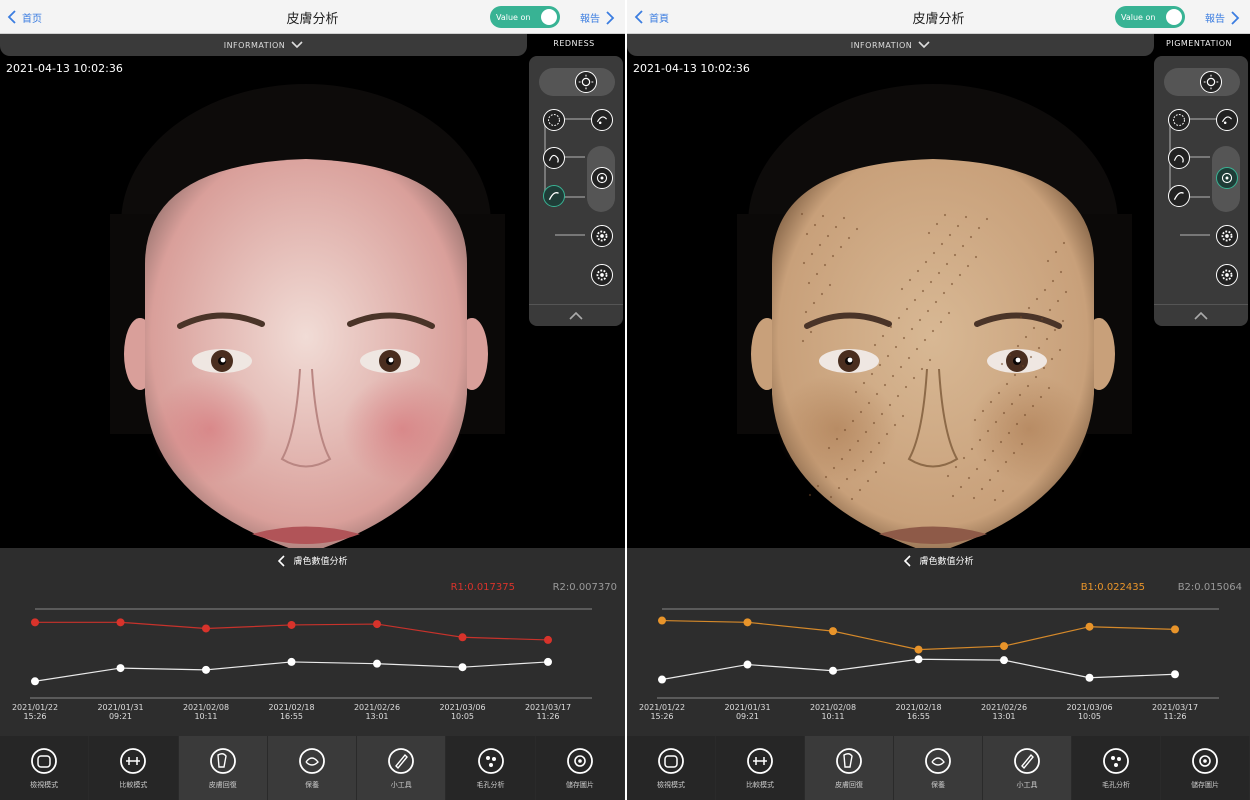  What do you see at coordinates (691, 68) in the screenshot?
I see `capture-timestamp: 2021-04-13 10:02:36` at bounding box center [691, 68].